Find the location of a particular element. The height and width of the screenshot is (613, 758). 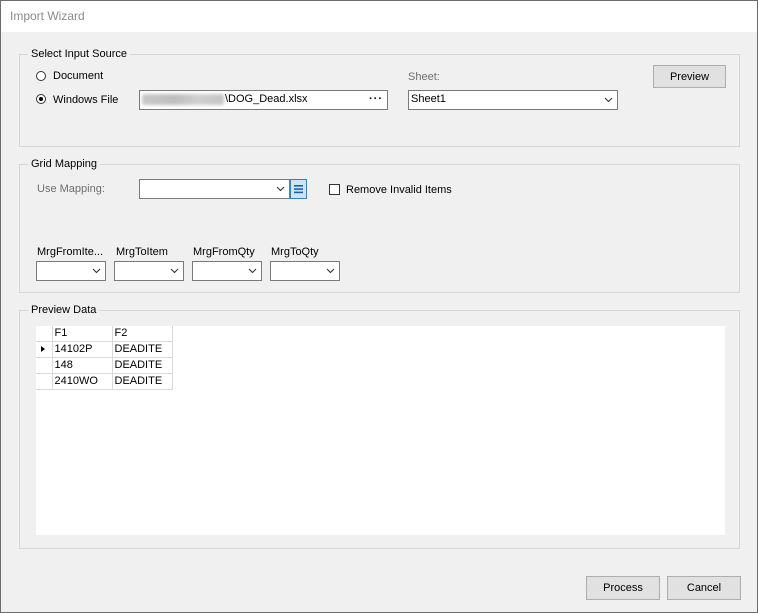

redacted-path-segment is located at coordinates (183, 99).